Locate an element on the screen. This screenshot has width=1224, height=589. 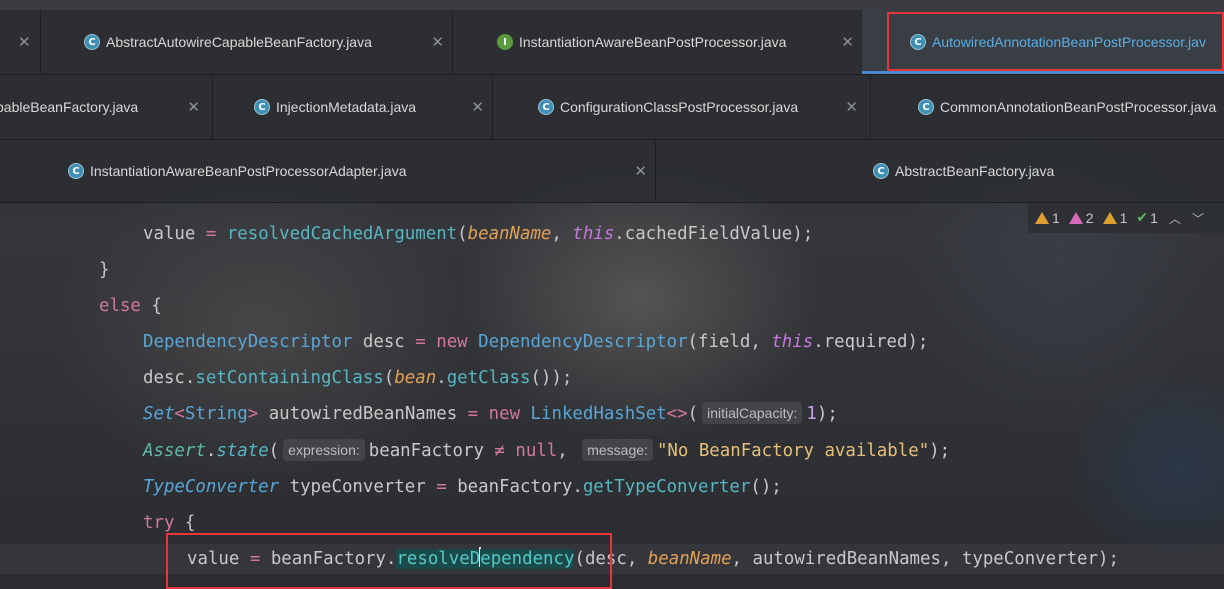
tab-label: InstantiationAwareBeanPostProcessor.java is located at coordinates (653, 42).